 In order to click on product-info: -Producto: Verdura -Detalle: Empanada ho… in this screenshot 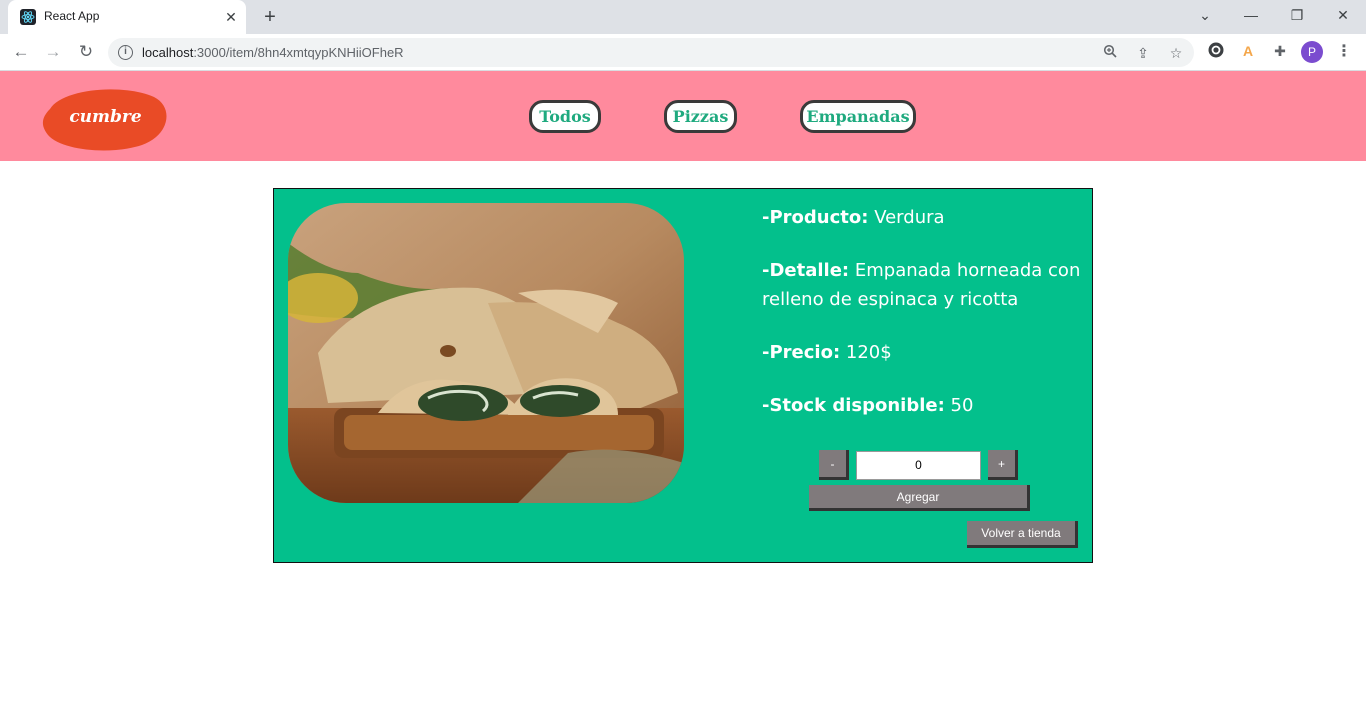, I will do `click(922, 323)`.